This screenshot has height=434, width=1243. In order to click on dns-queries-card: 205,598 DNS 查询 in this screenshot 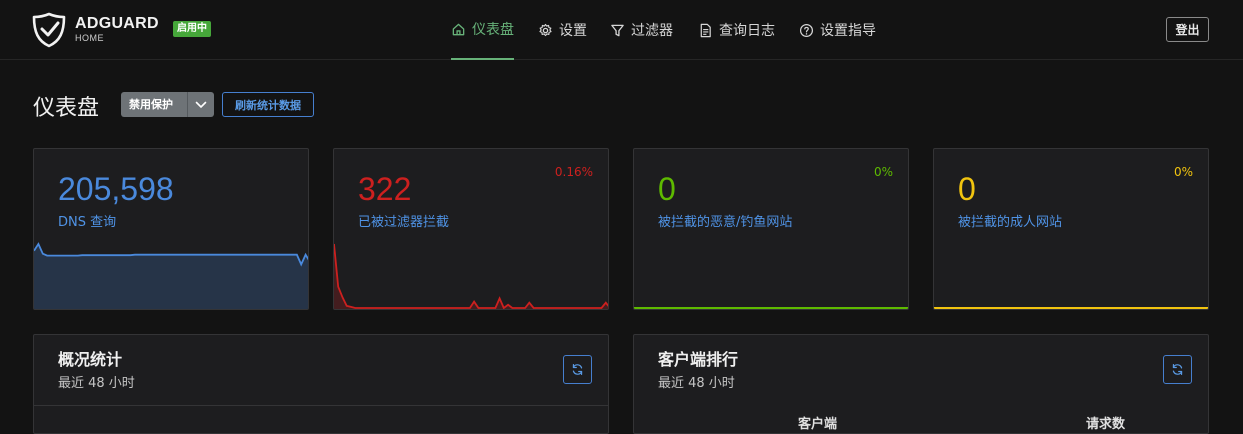, I will do `click(171, 229)`.